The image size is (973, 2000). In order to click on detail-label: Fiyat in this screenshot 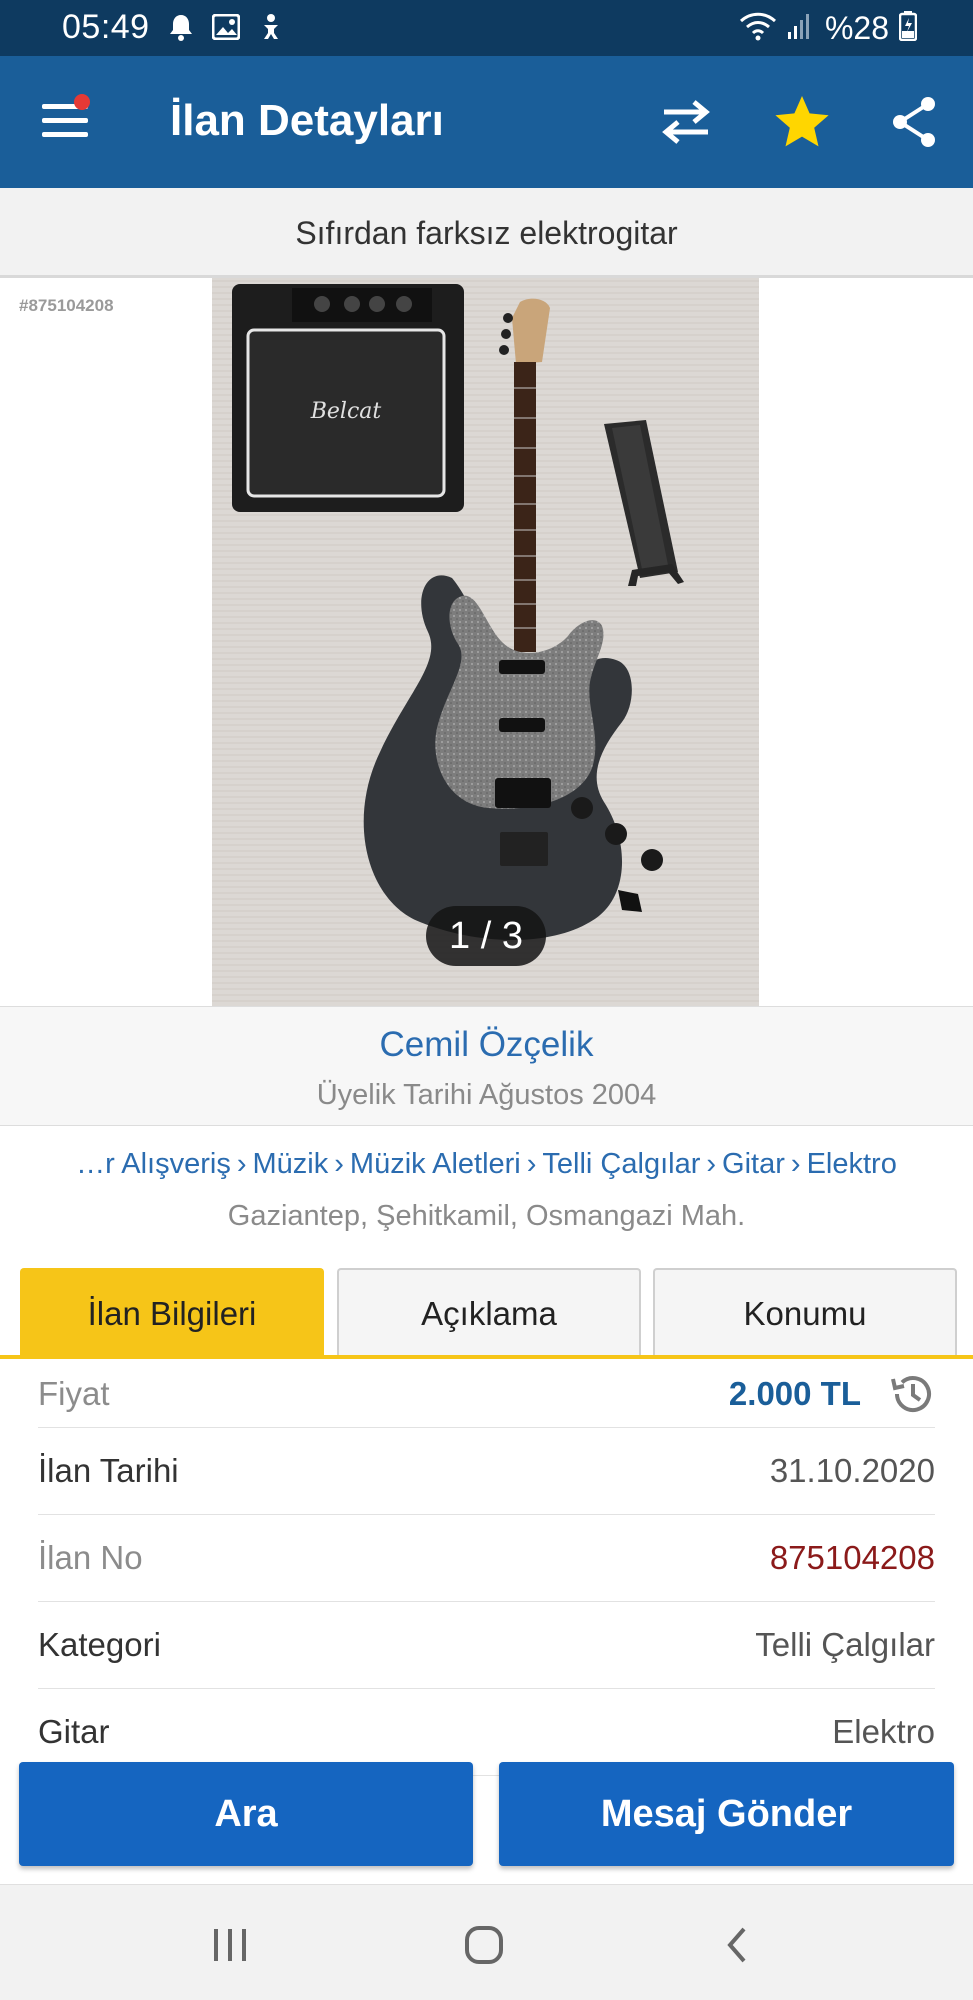, I will do `click(74, 1393)`.